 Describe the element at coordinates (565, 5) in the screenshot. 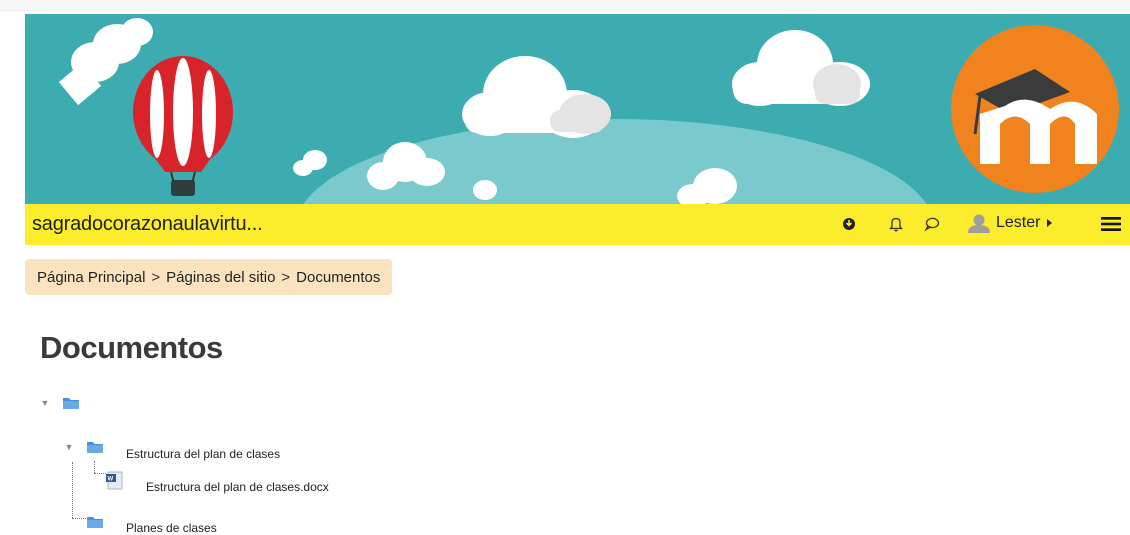

I see `top-strip` at that location.